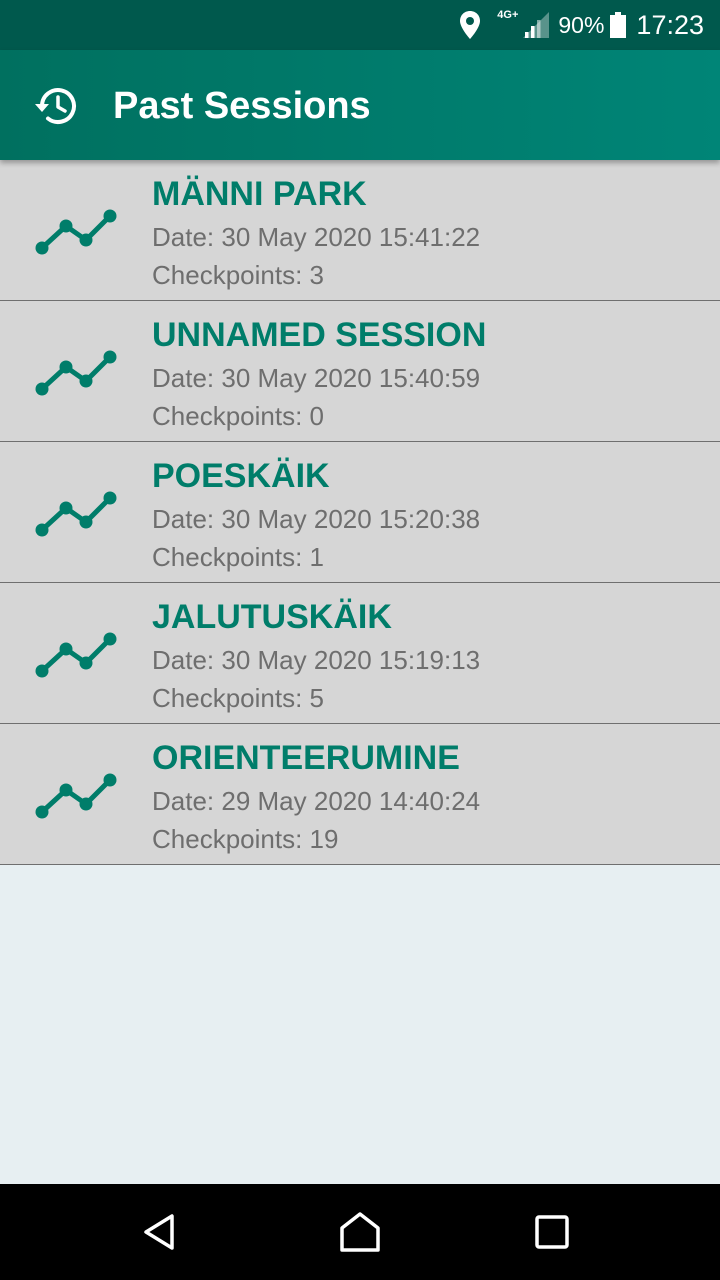 The height and width of the screenshot is (1280, 720). What do you see at coordinates (470, 25) in the screenshot?
I see `location-icon` at bounding box center [470, 25].